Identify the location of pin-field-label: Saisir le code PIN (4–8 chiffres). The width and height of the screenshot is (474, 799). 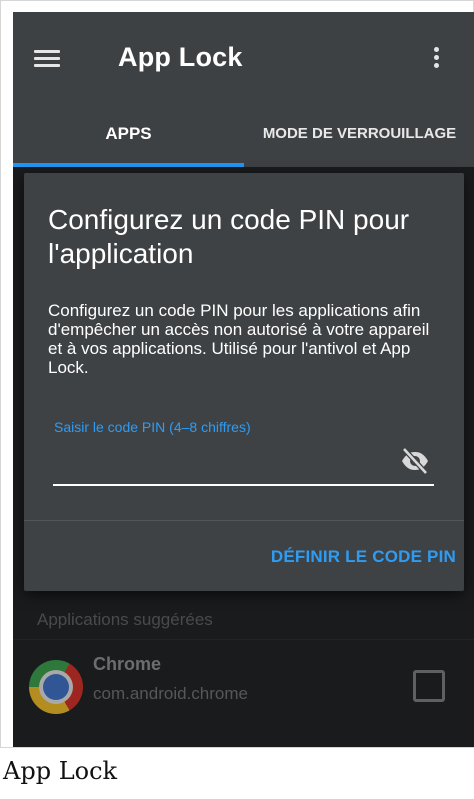
(152, 427).